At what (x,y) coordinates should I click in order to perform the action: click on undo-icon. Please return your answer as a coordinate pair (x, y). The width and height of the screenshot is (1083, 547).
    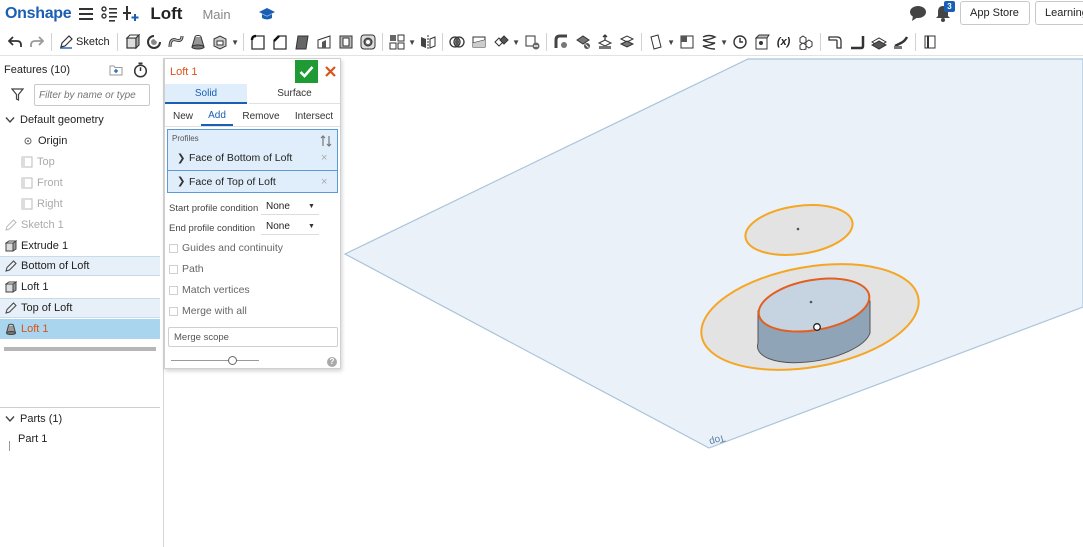
    Looking at the image, I should click on (15, 42).